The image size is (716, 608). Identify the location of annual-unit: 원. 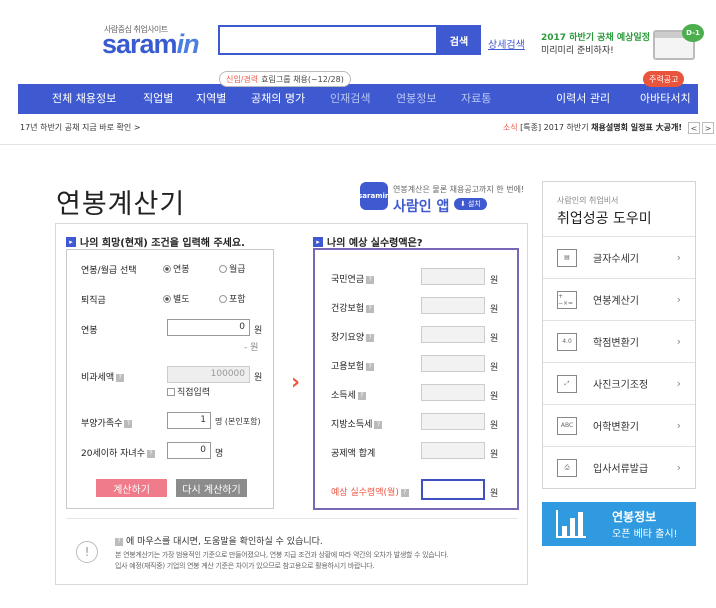
(258, 331).